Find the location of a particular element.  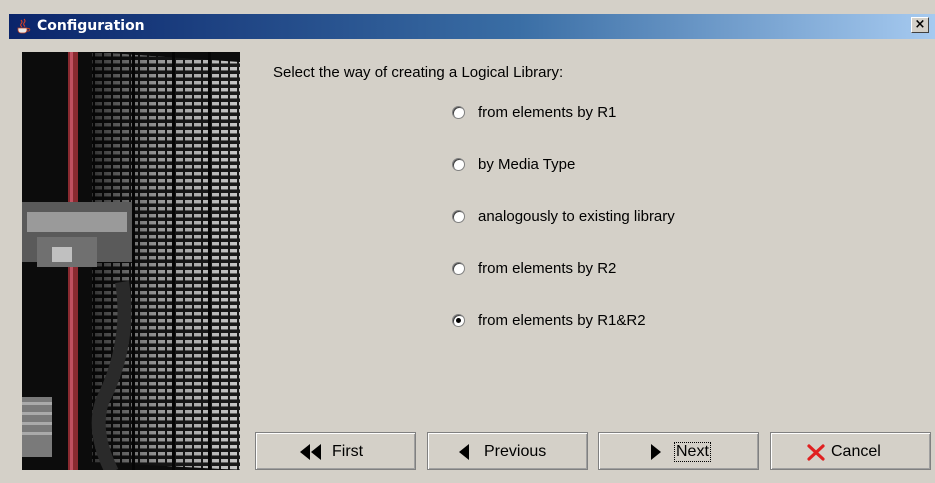

cancel-button: Cancel is located at coordinates (850, 451).